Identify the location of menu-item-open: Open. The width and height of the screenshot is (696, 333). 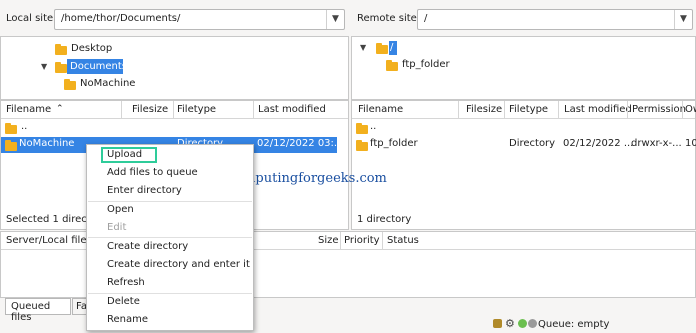
(120, 209).